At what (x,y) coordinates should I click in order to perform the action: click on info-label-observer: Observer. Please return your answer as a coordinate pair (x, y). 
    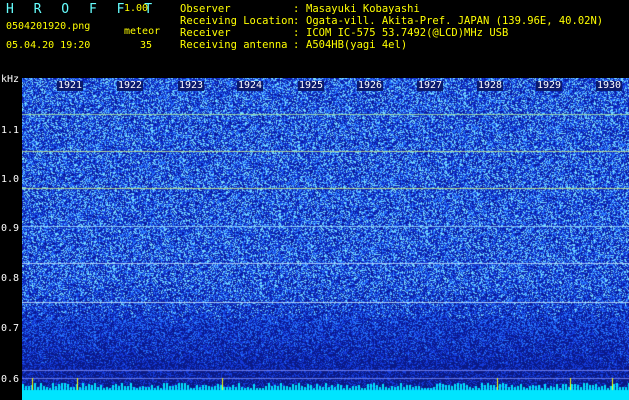
    Looking at the image, I should click on (205, 9).